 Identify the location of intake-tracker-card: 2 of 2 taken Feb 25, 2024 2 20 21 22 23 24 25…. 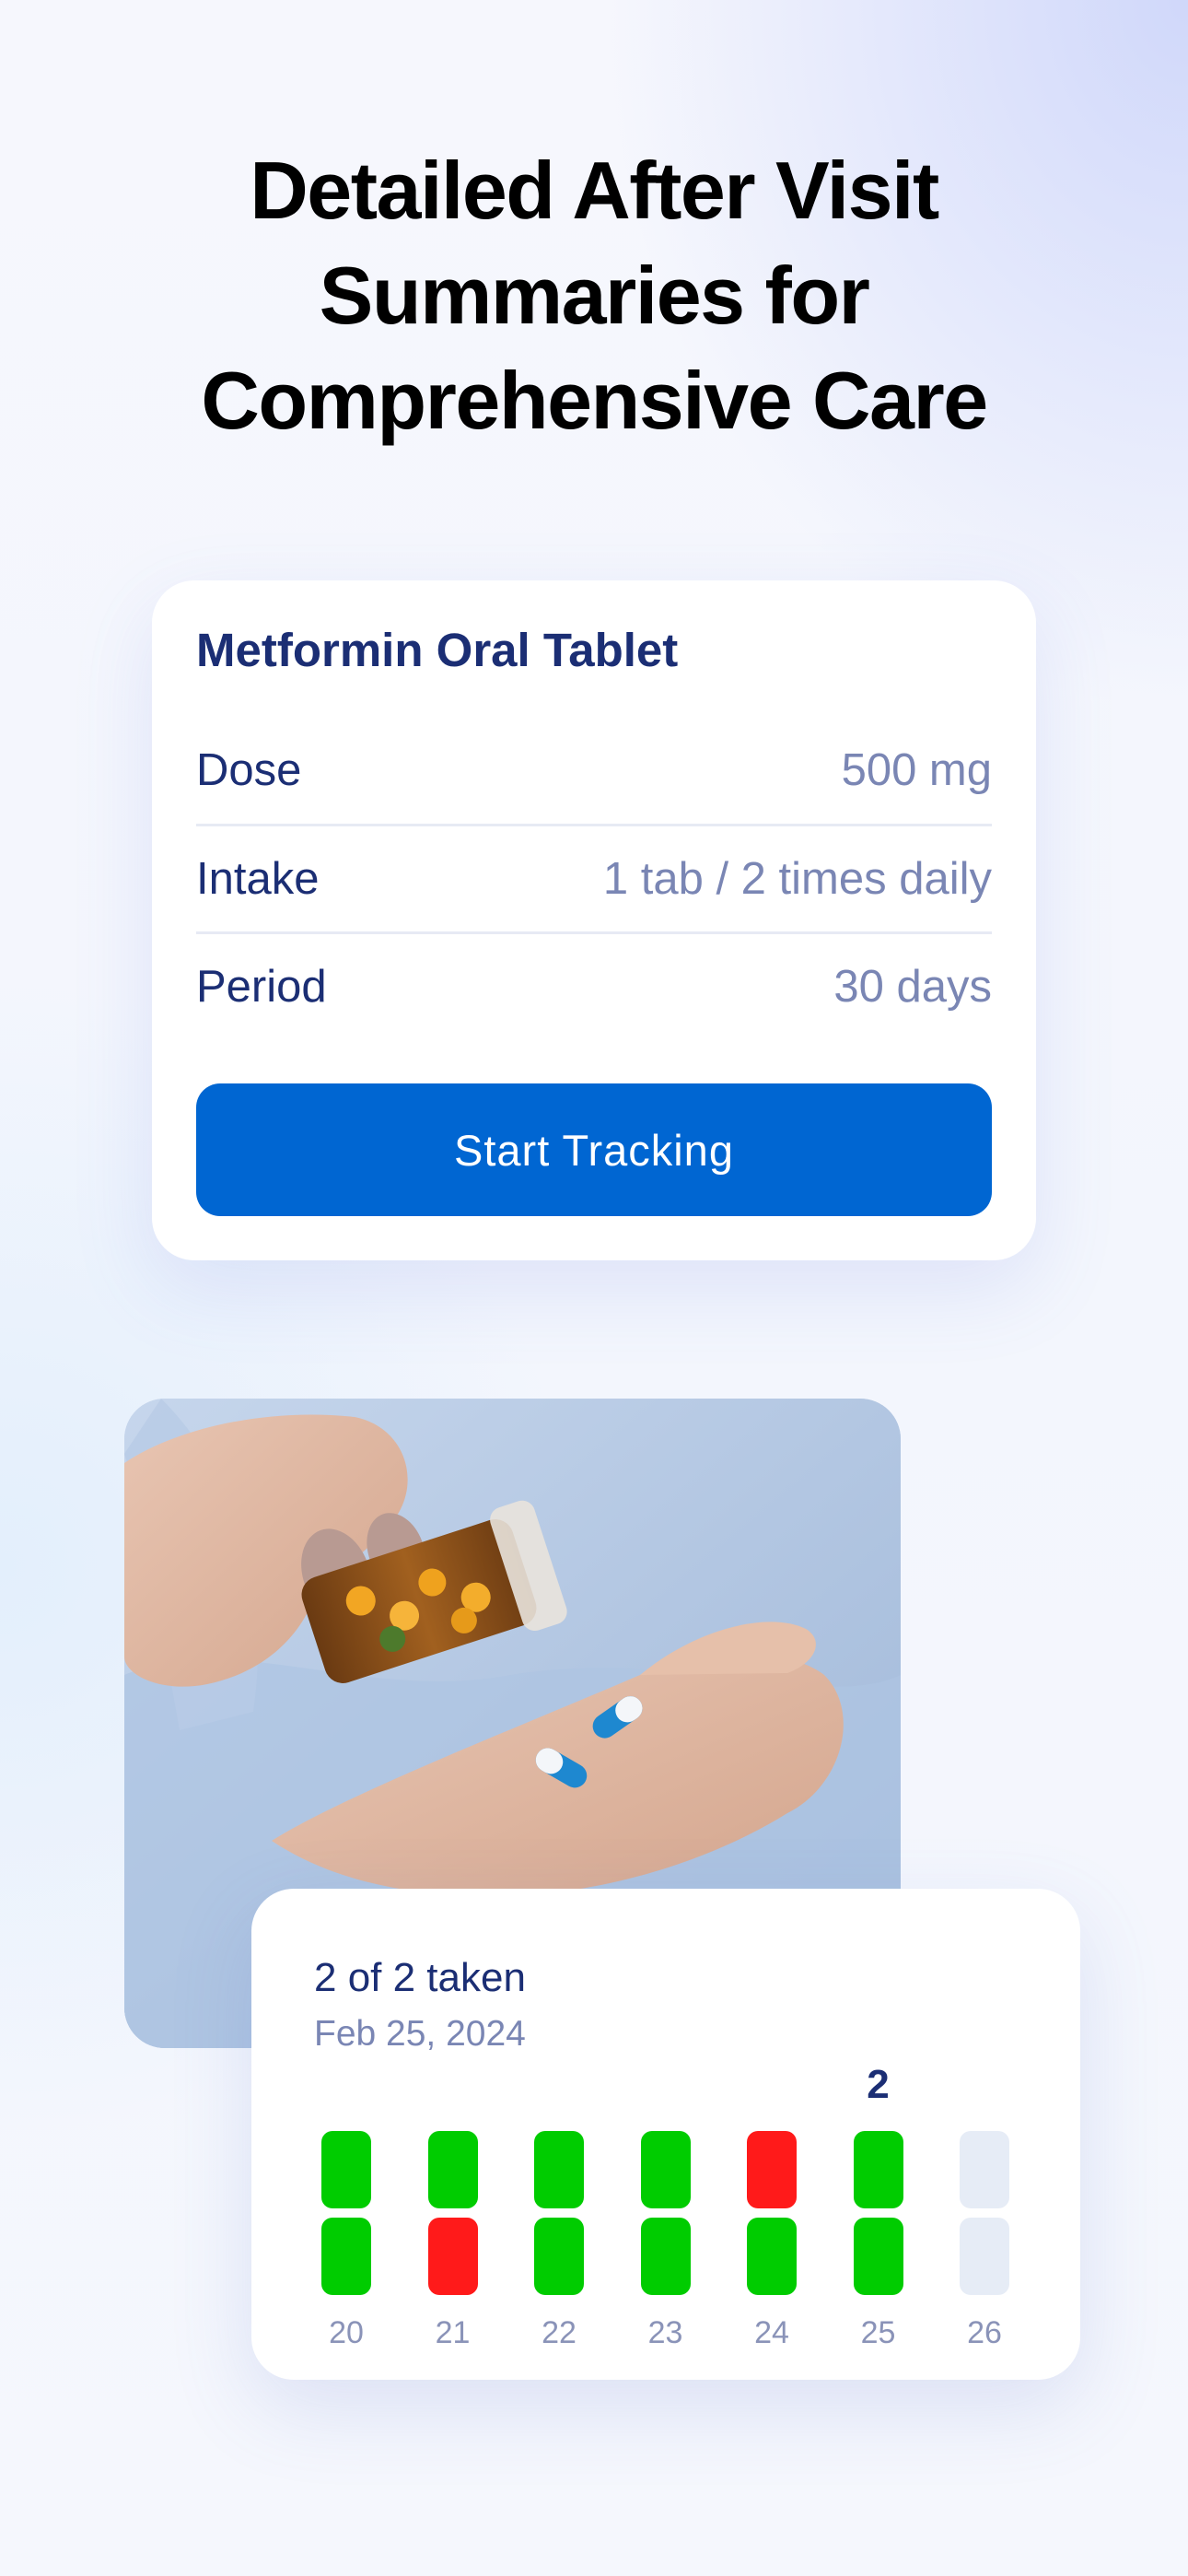
(665, 2134).